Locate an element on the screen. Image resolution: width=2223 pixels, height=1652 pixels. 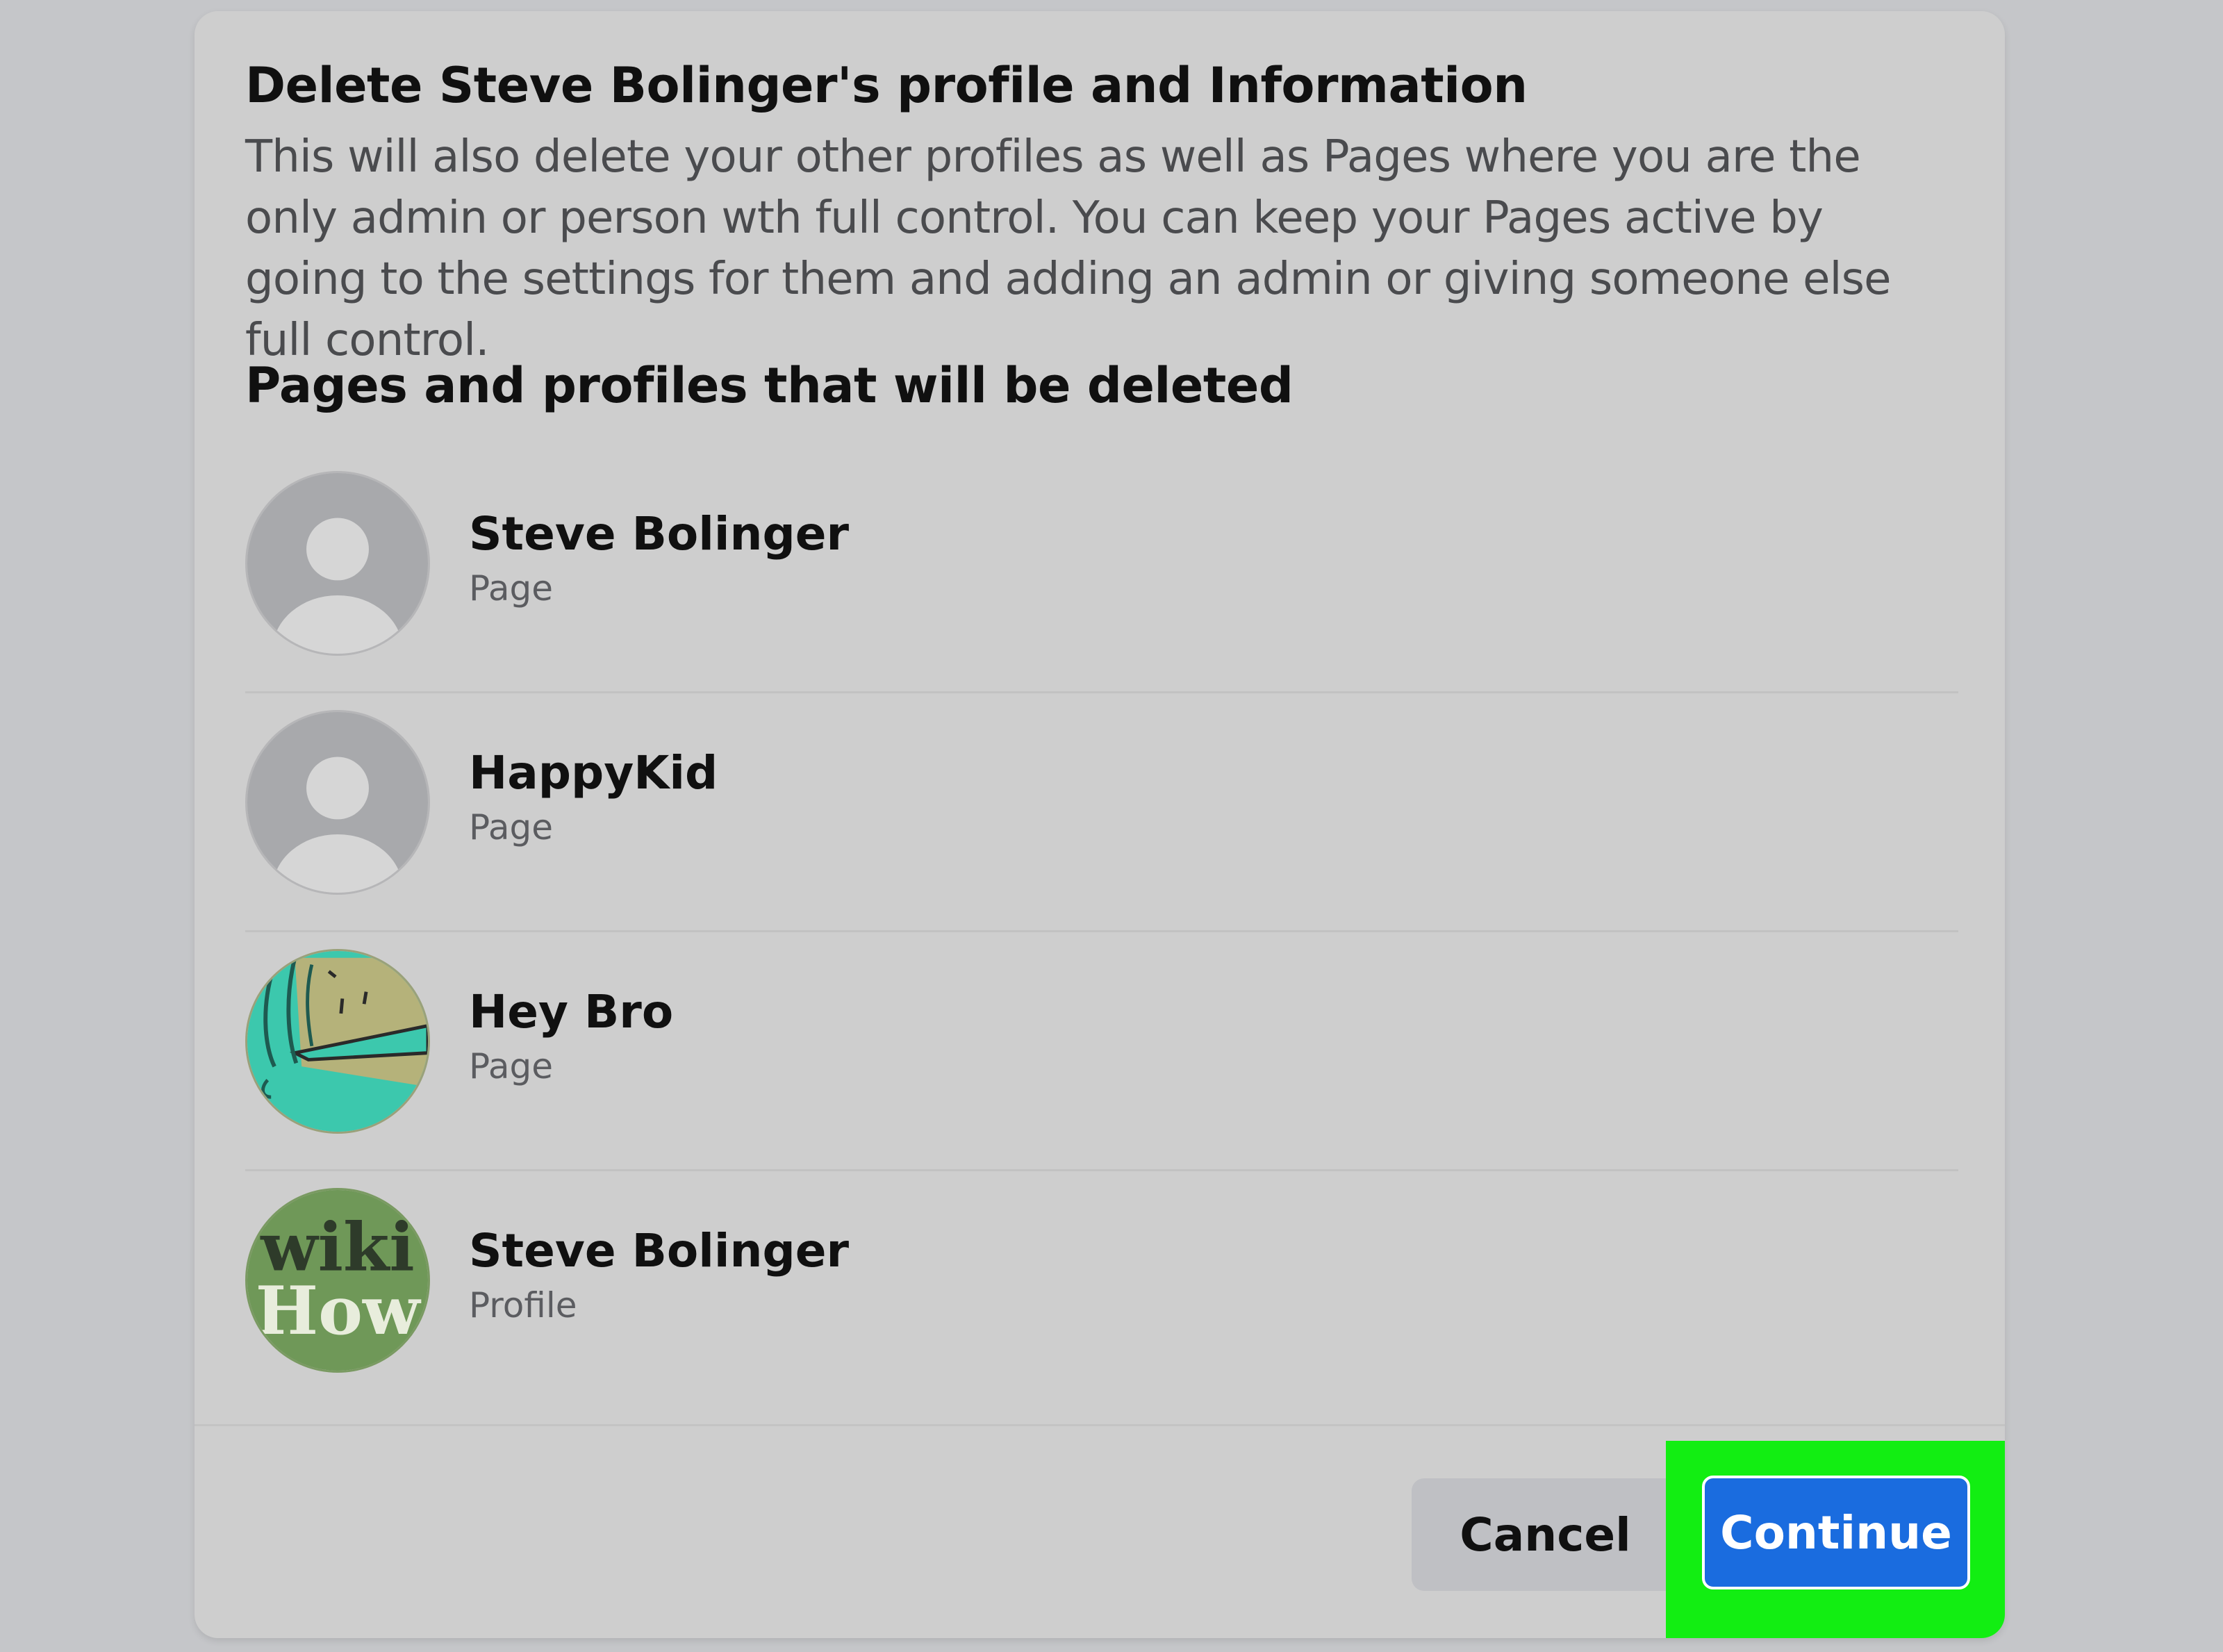
svg-text: How is located at coordinates (339, 1310).